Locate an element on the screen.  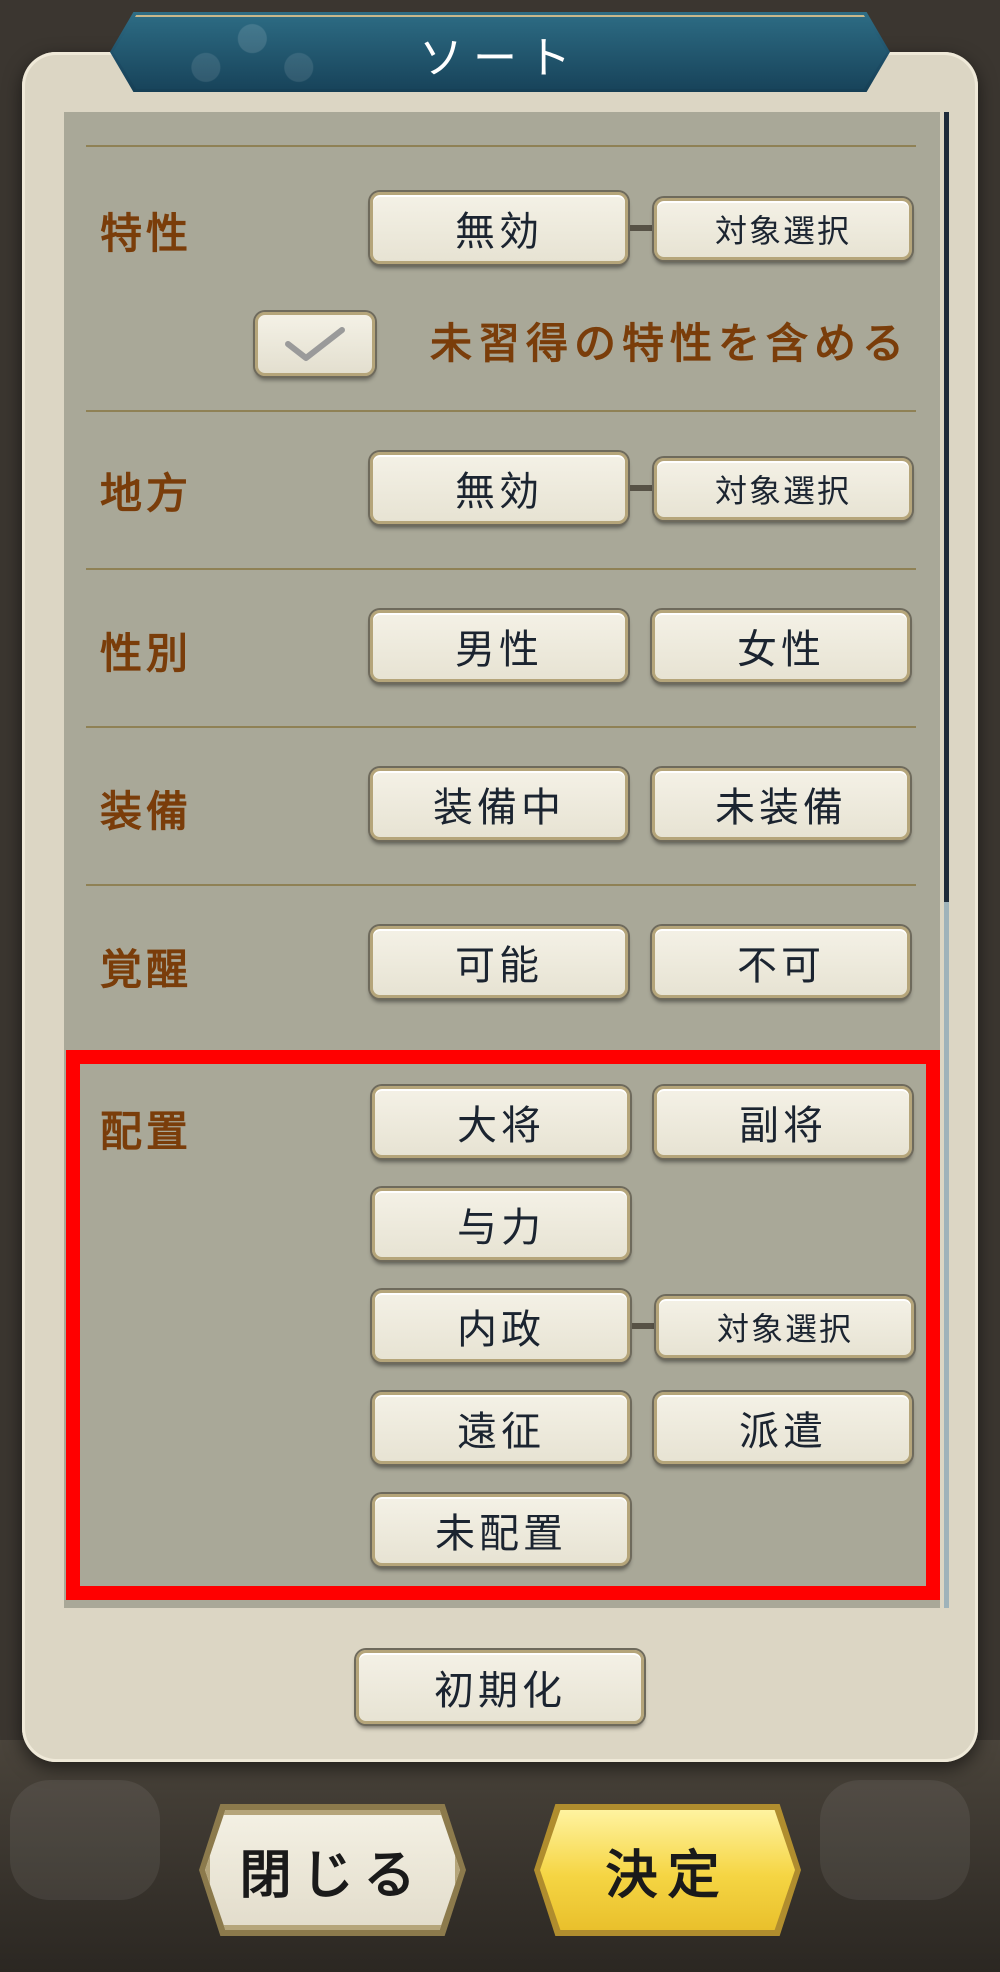
equipment-label: 装備 is located at coordinates (146, 811).